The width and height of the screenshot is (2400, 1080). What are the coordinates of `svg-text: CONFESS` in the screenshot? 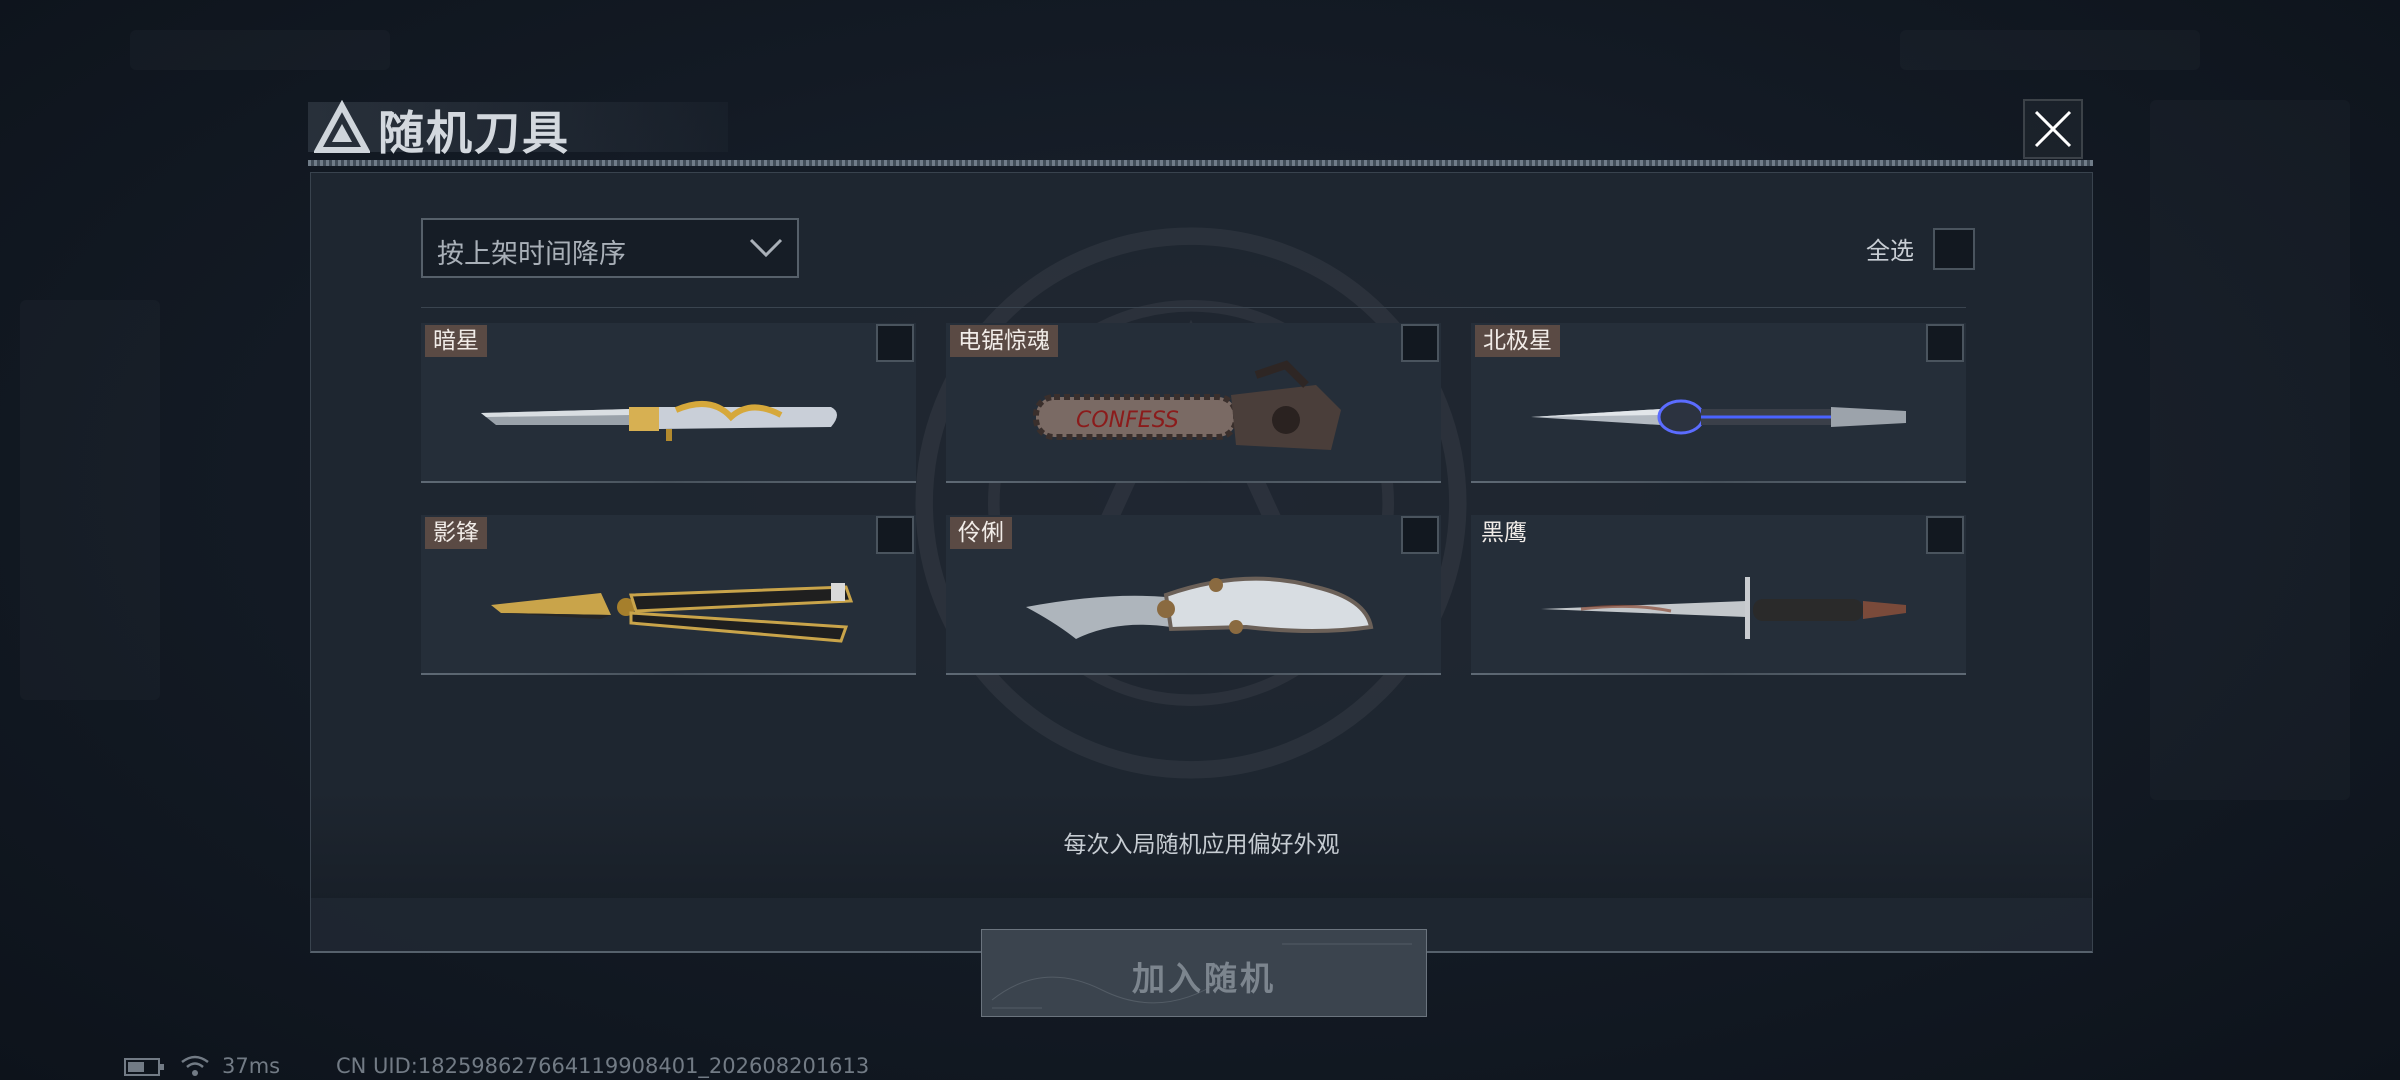 It's located at (1127, 420).